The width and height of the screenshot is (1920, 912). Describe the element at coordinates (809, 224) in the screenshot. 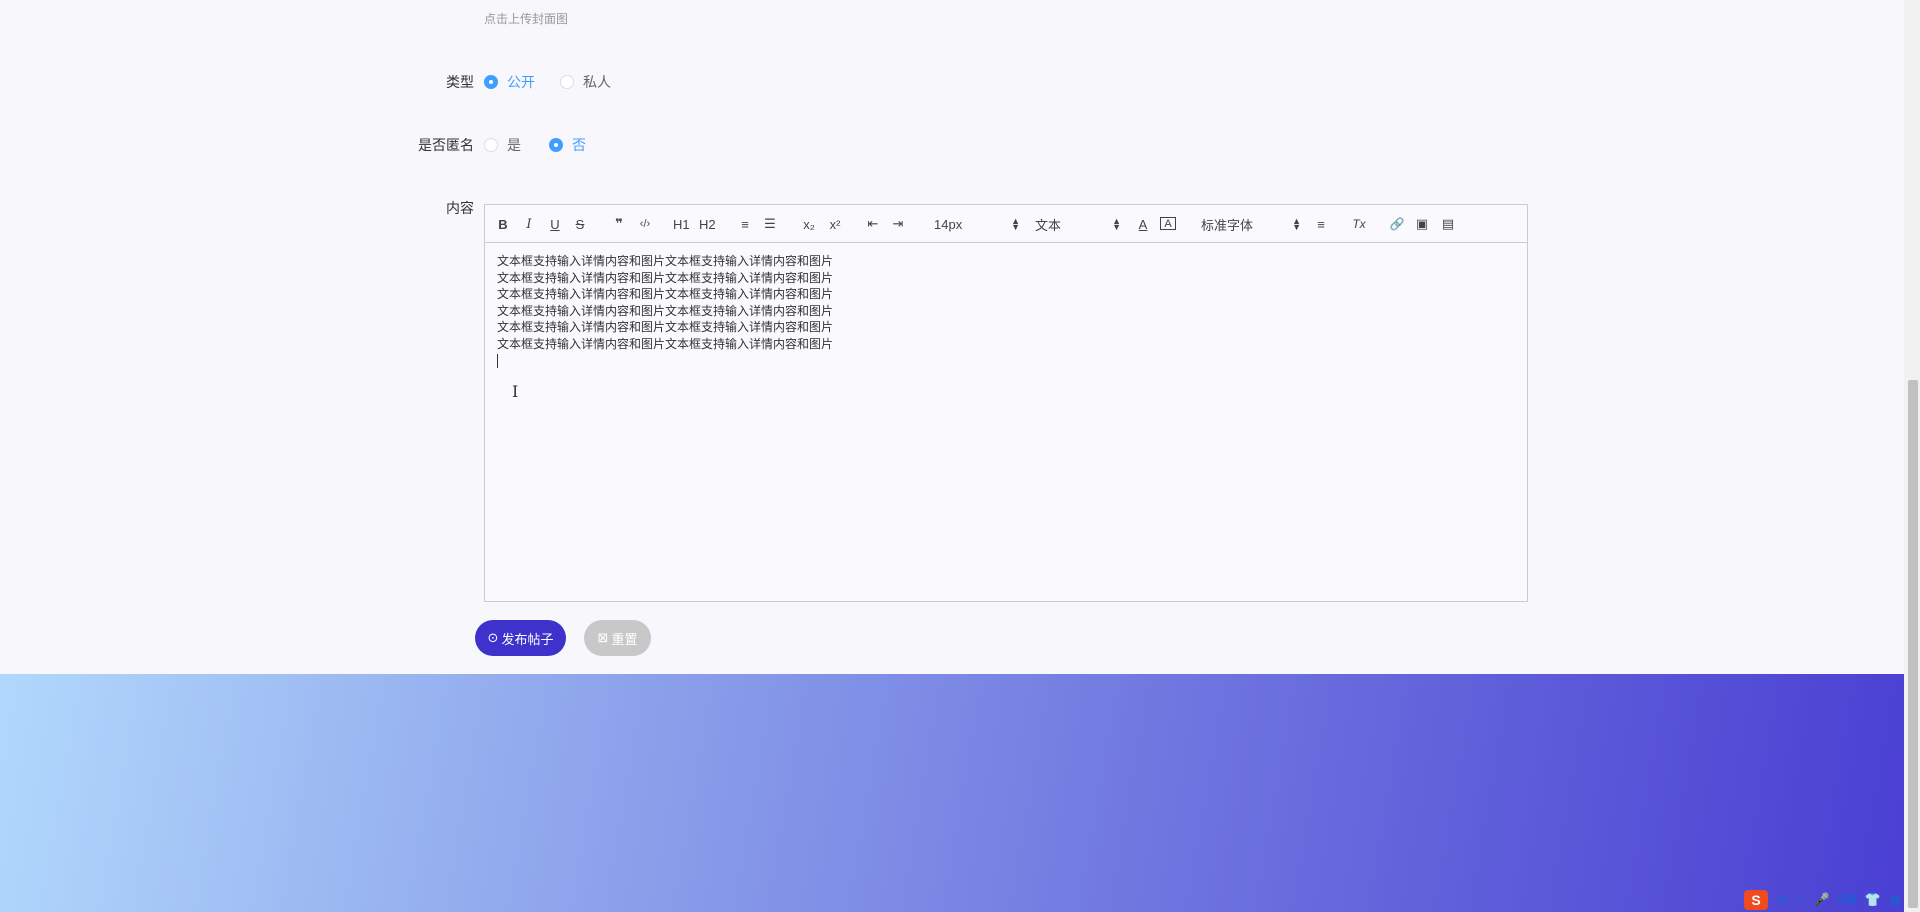

I see `subscript-button: x₂` at that location.